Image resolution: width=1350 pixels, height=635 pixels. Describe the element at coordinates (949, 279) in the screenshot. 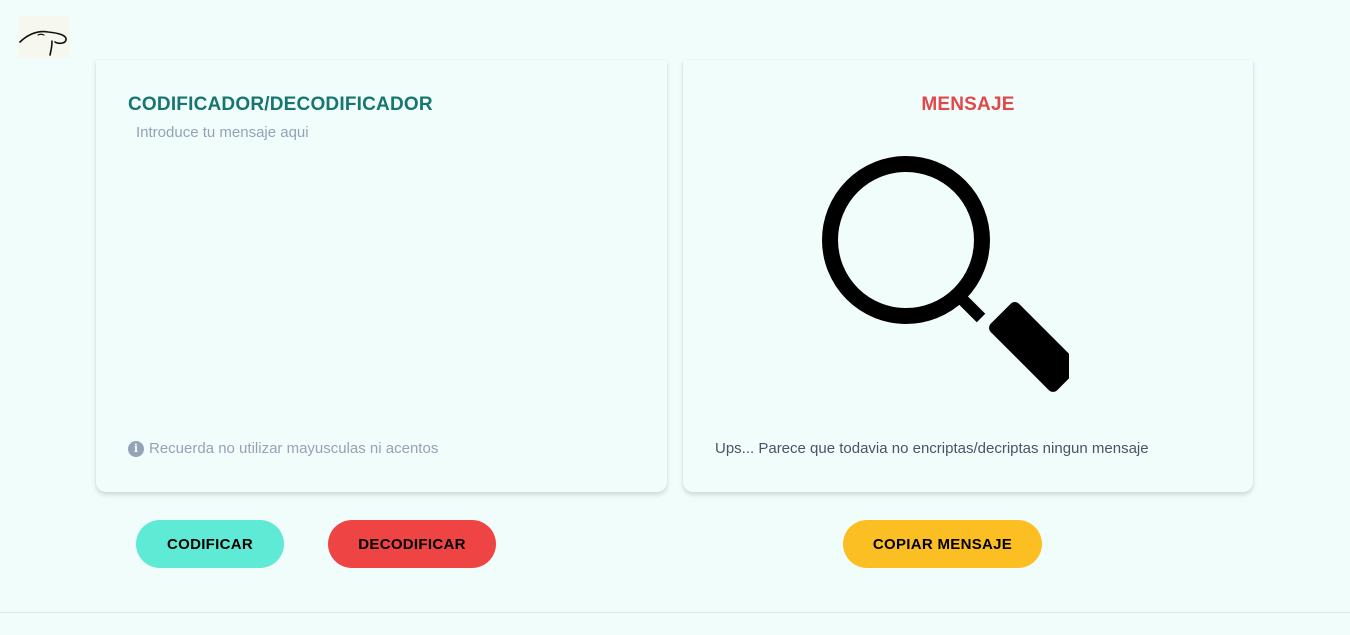

I see `magnifier-icon` at that location.